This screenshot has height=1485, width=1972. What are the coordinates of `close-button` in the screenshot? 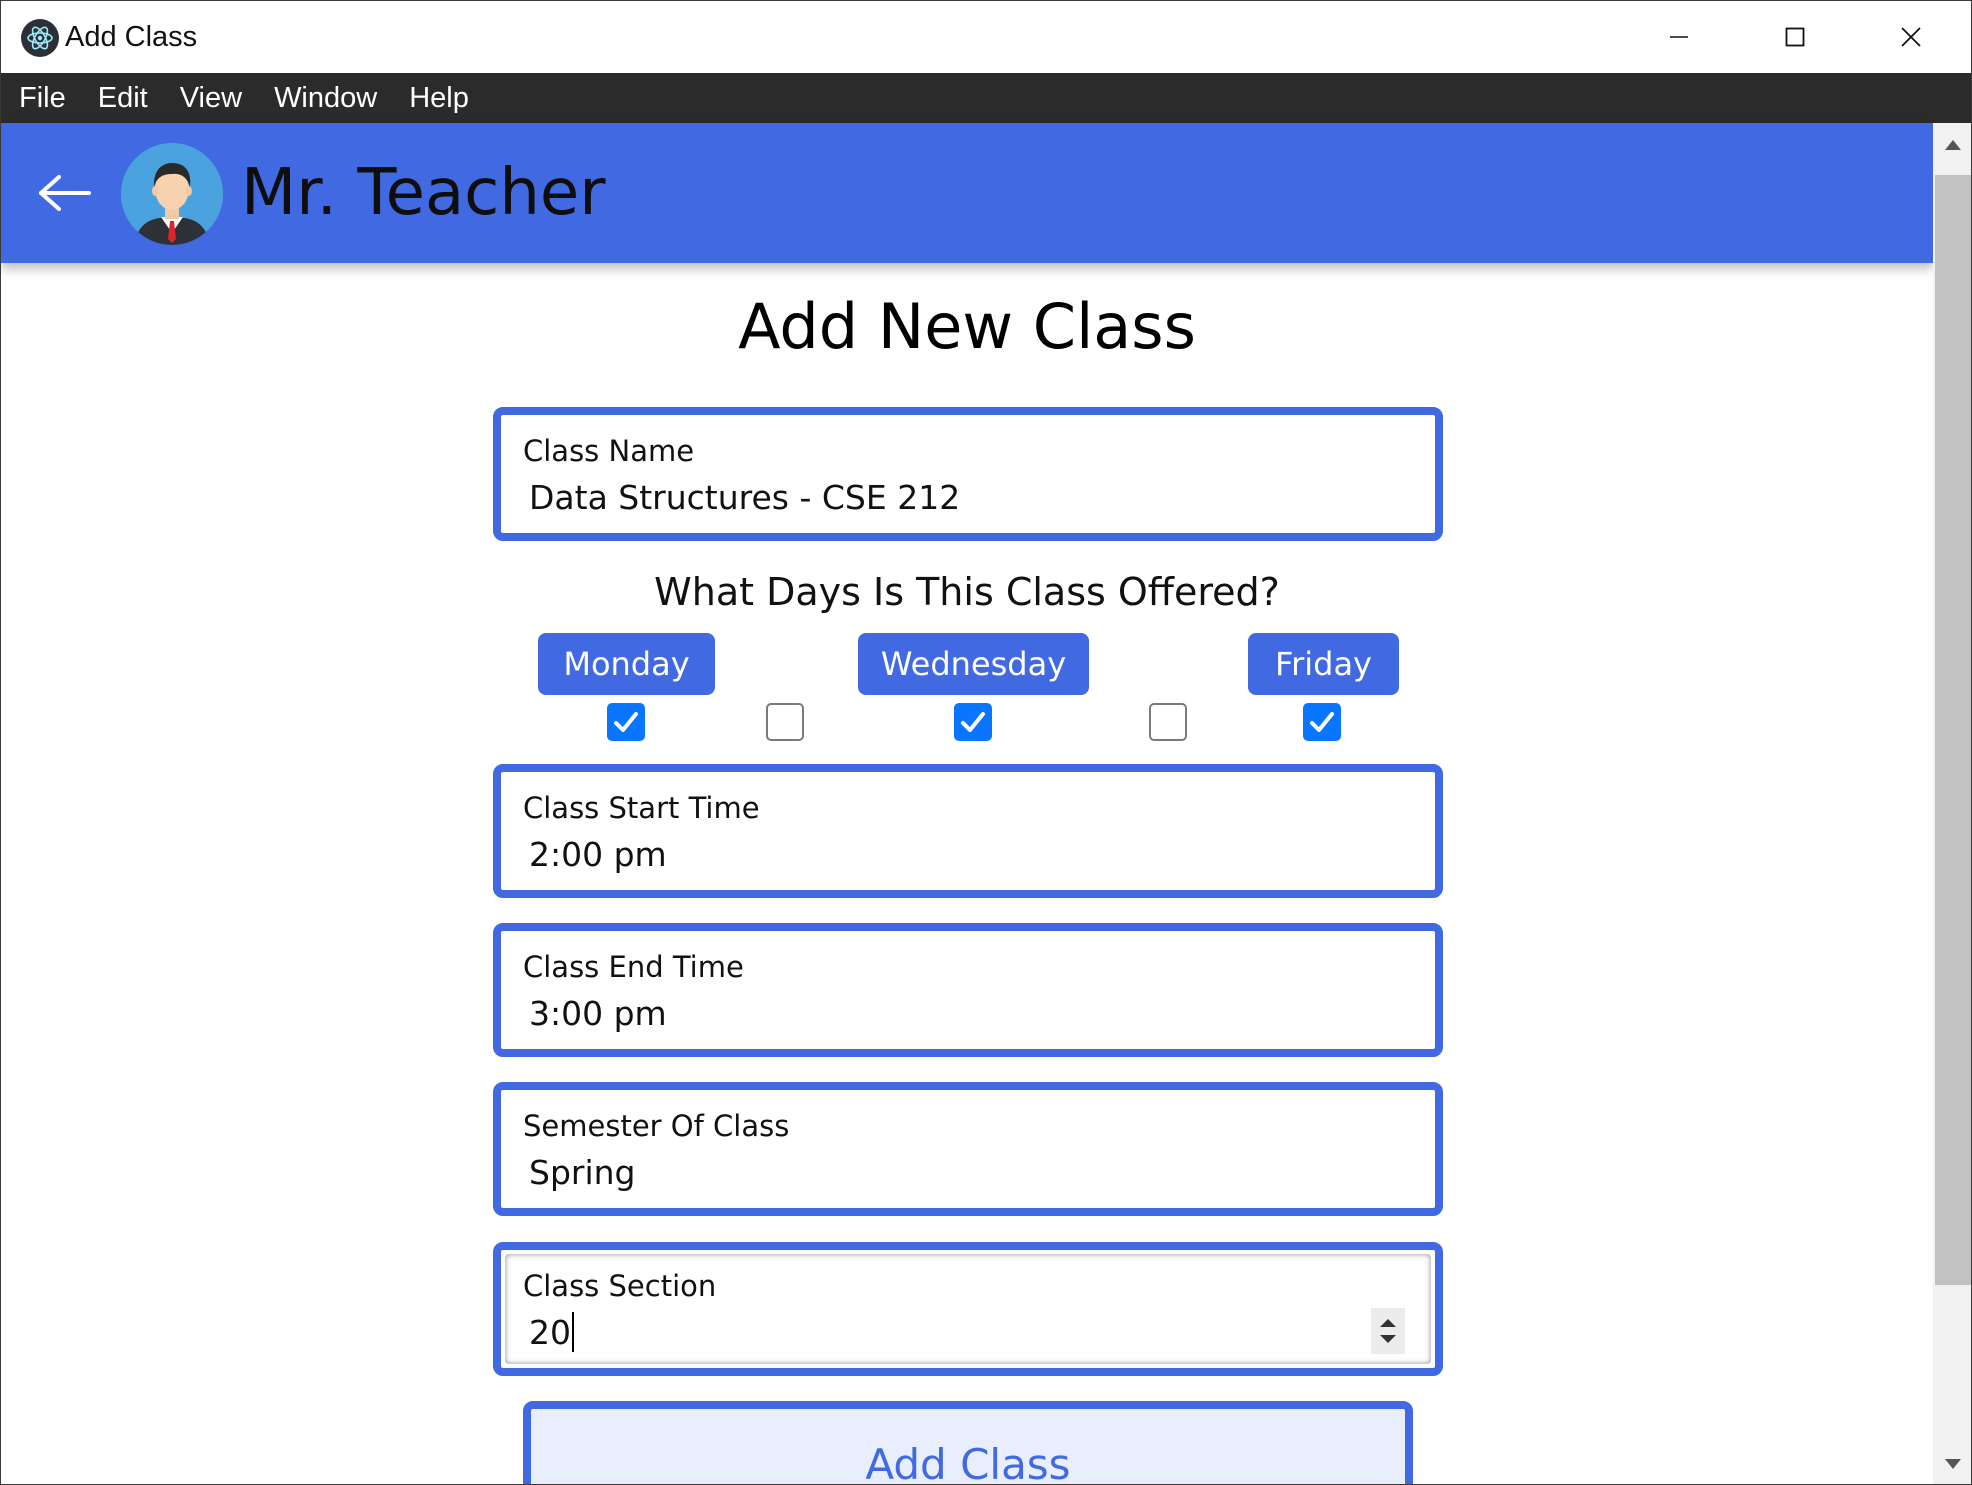 It's located at (1911, 37).